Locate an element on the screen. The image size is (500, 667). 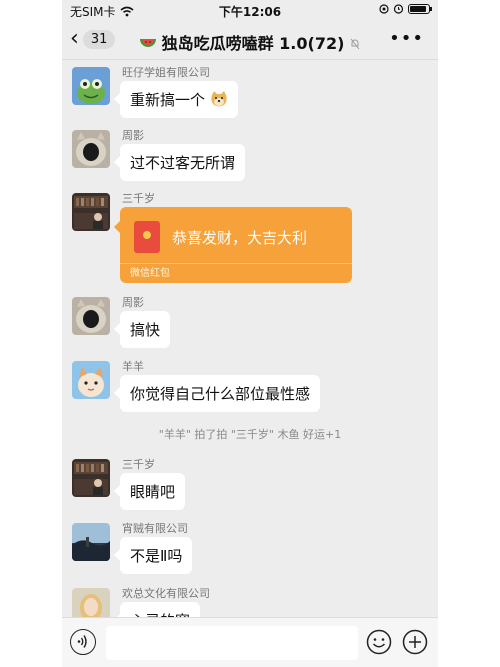
emoji-button is located at coordinates (379, 642).